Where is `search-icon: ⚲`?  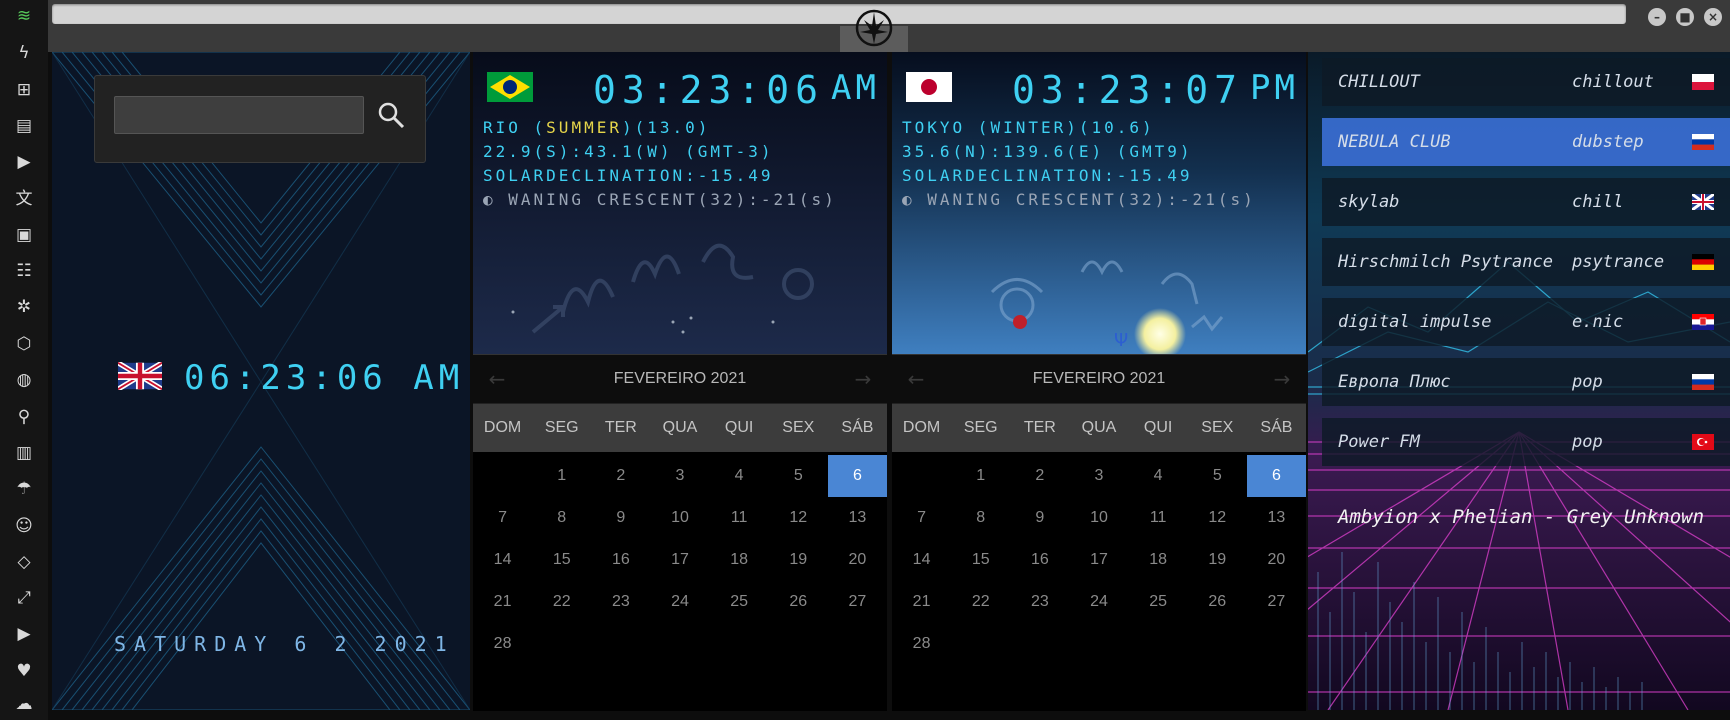 search-icon: ⚲ is located at coordinates (24, 417).